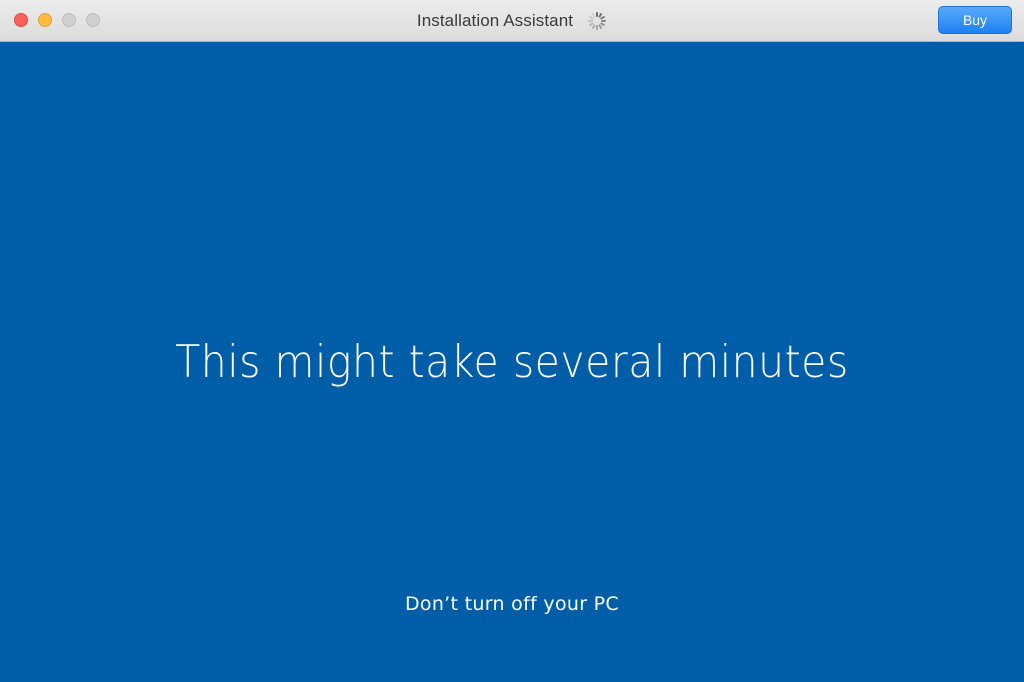 The width and height of the screenshot is (1024, 682). What do you see at coordinates (93, 20) in the screenshot?
I see `disabled-window-button` at bounding box center [93, 20].